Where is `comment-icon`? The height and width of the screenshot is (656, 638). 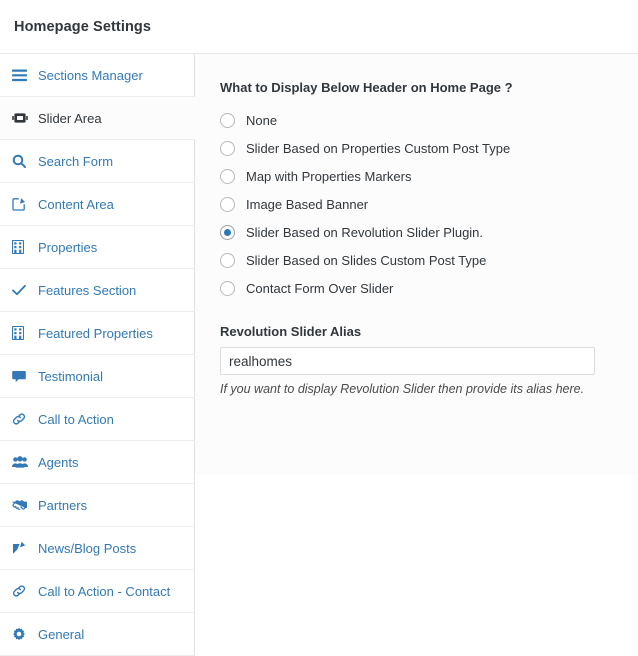 comment-icon is located at coordinates (22, 376).